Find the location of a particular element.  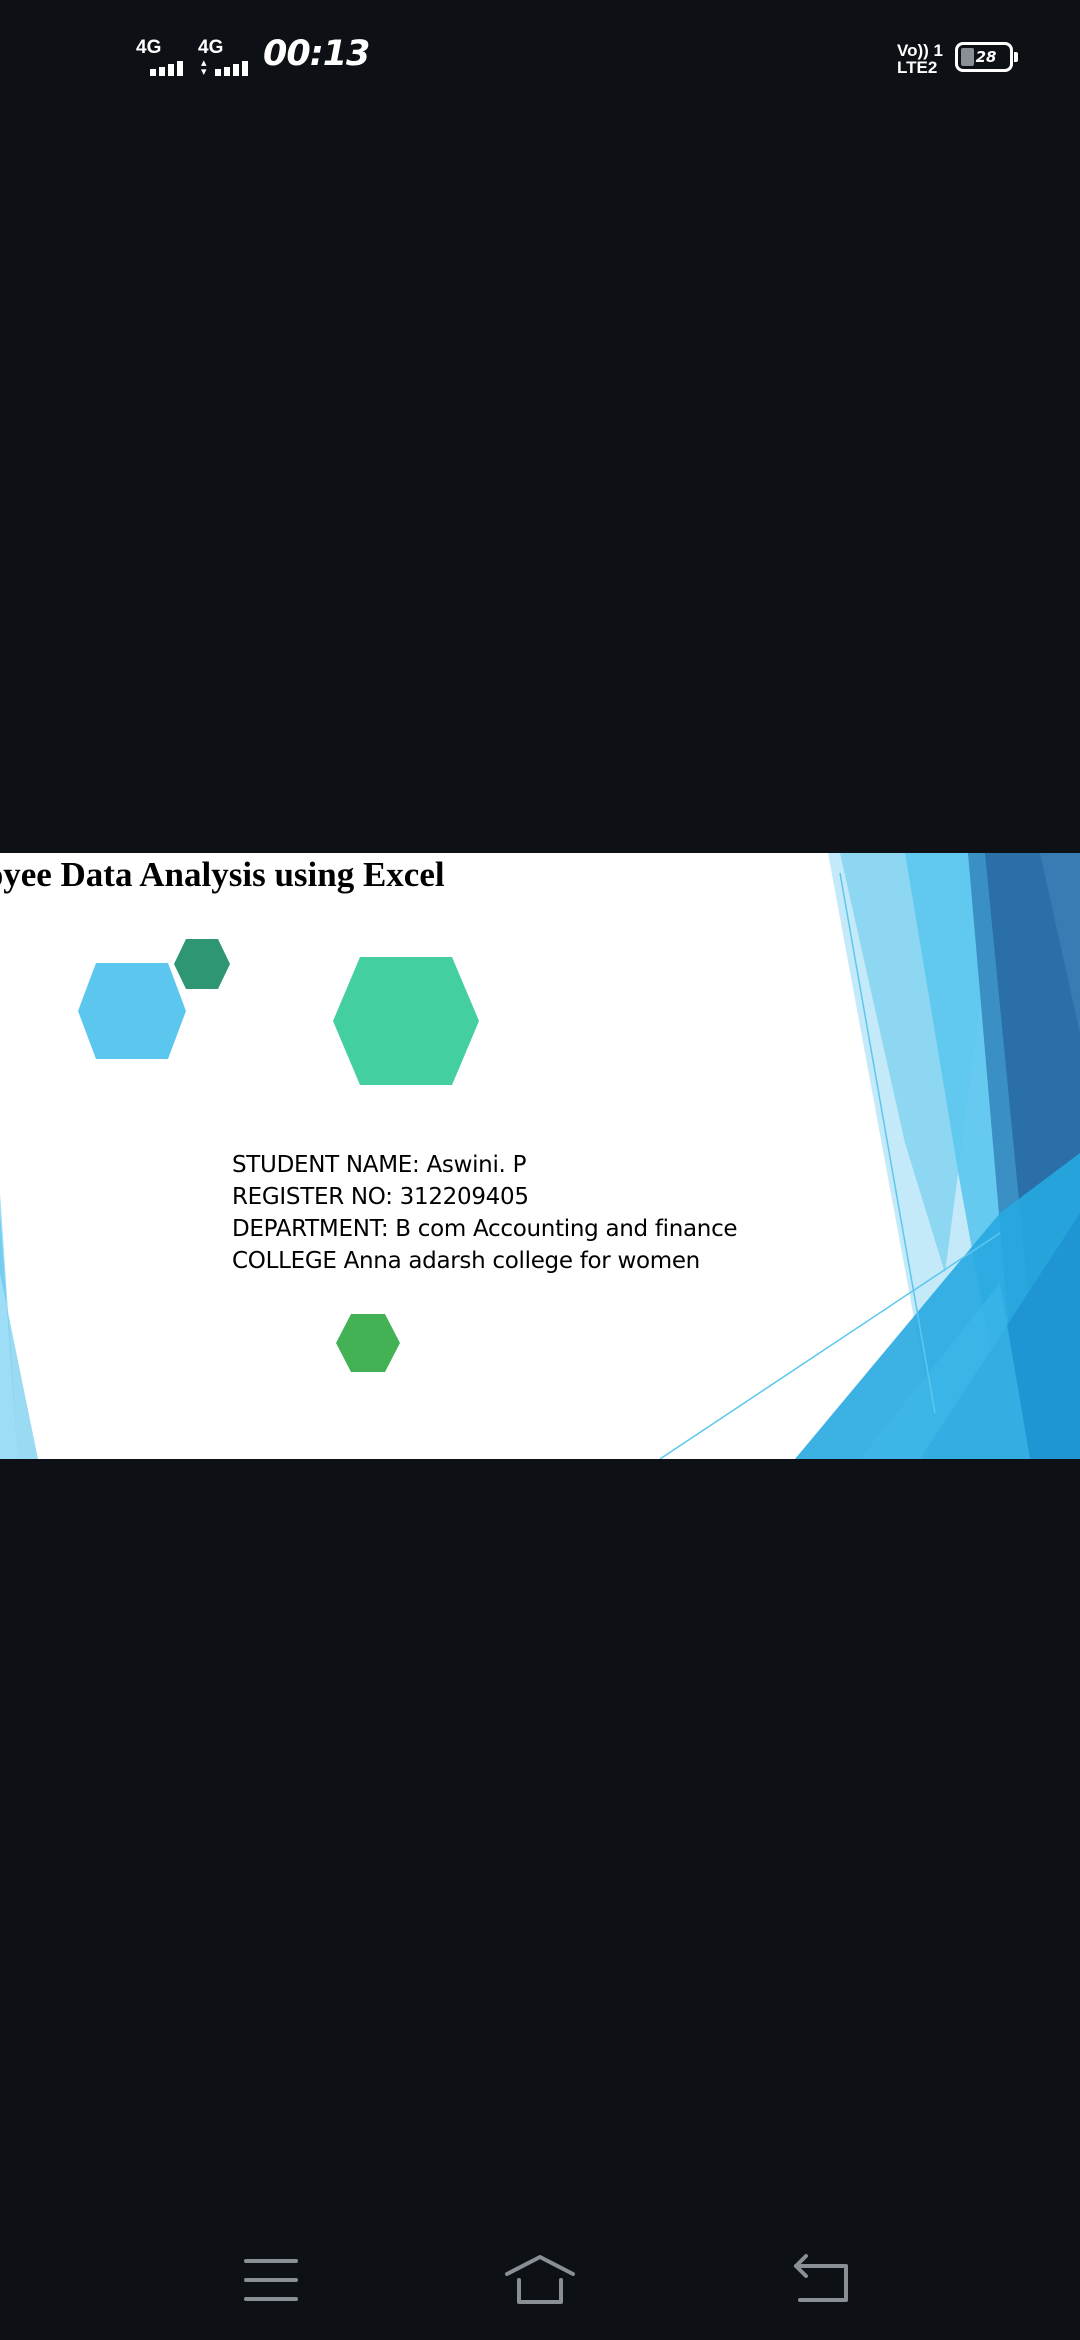

battery-tip is located at coordinates (1016, 57).